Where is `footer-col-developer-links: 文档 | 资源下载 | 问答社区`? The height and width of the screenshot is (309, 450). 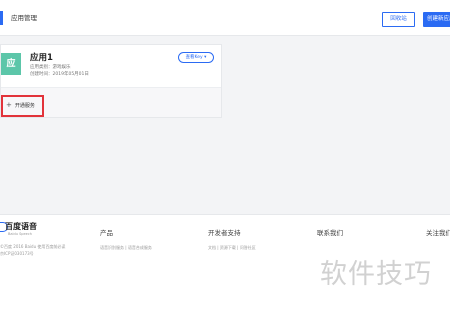
footer-col-developer-links: 文档 | 资源下载 | 问答社区 is located at coordinates (232, 248).